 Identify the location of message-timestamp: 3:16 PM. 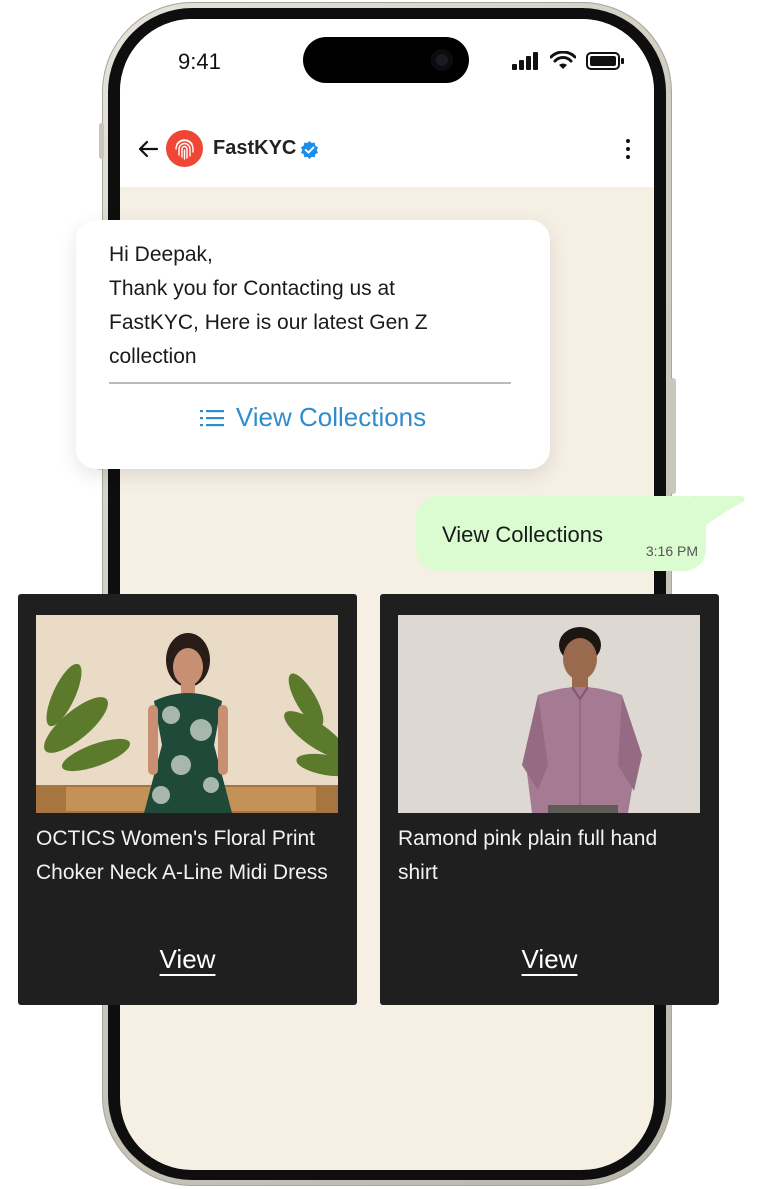
(671, 551).